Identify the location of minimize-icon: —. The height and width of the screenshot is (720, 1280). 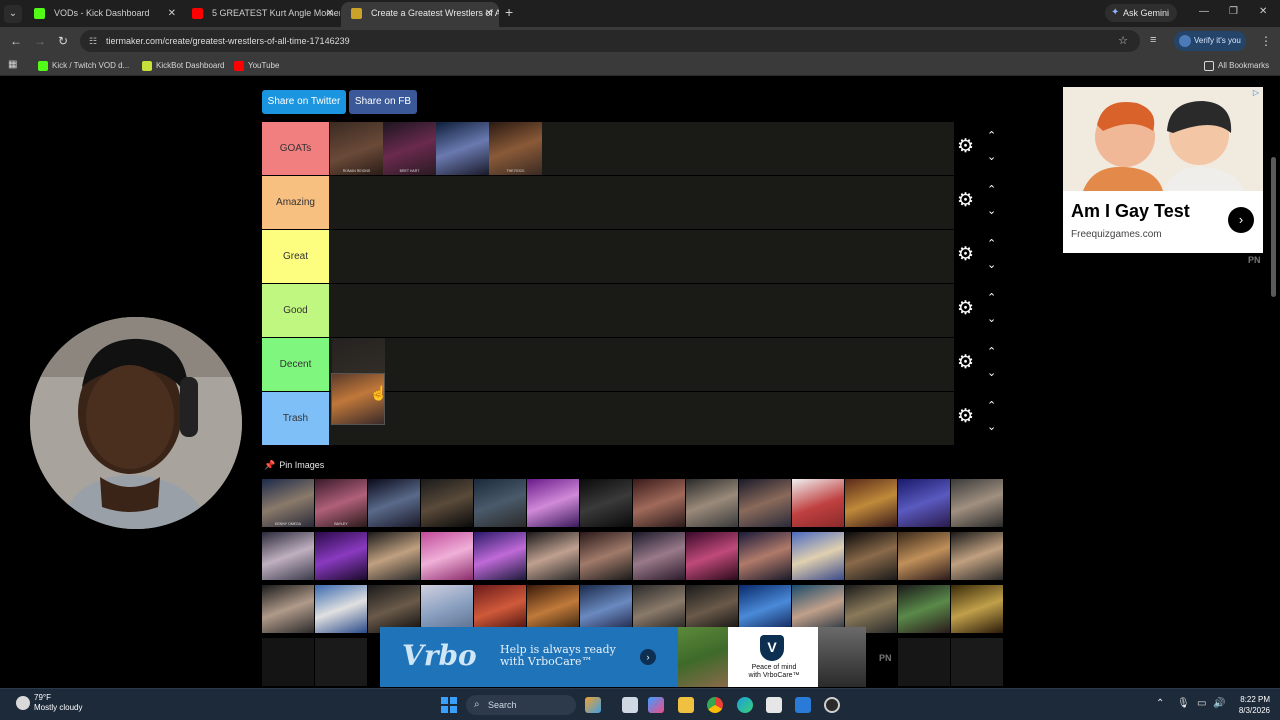
(1204, 11).